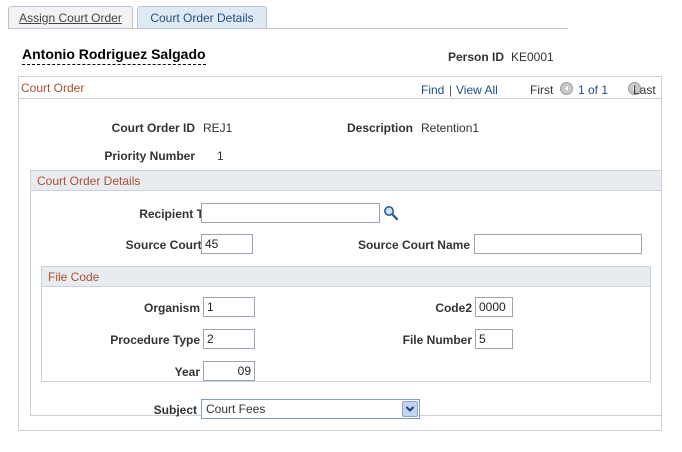  I want to click on recipient-tag-input, so click(290, 213).